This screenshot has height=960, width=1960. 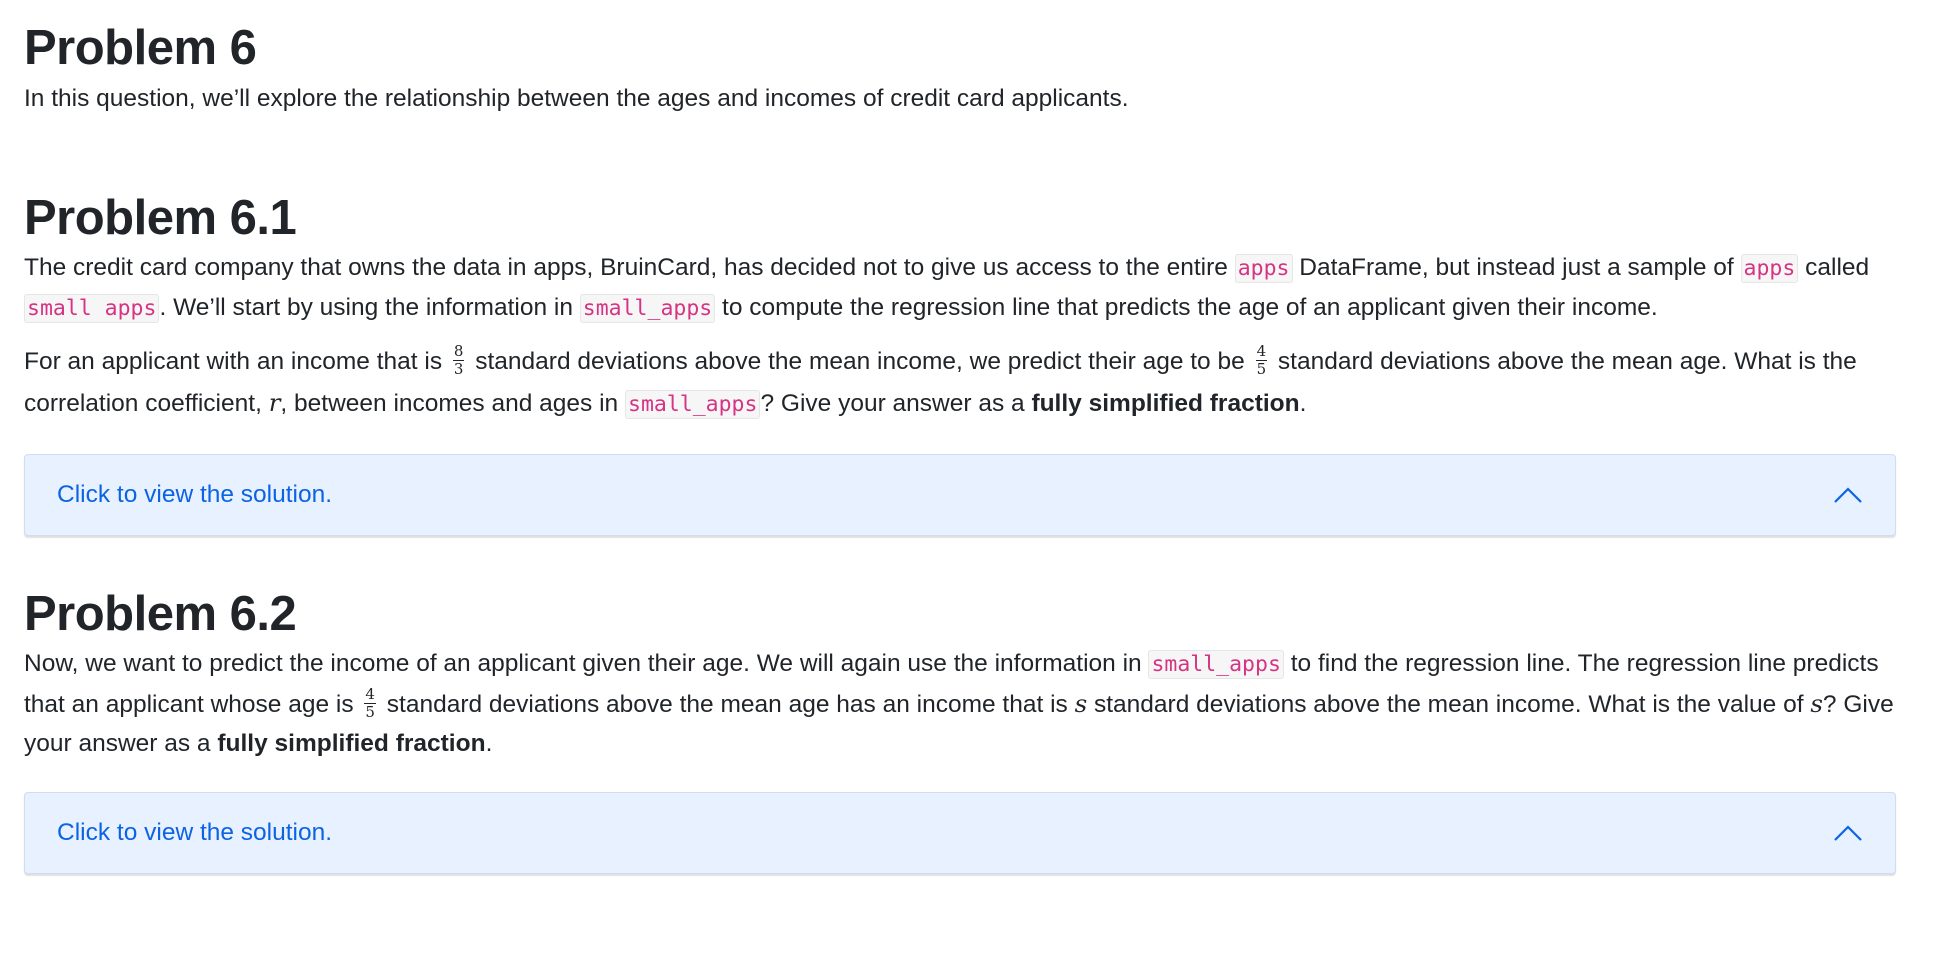 What do you see at coordinates (896, 403) in the screenshot?
I see `text: ? Give your answer as a` at bounding box center [896, 403].